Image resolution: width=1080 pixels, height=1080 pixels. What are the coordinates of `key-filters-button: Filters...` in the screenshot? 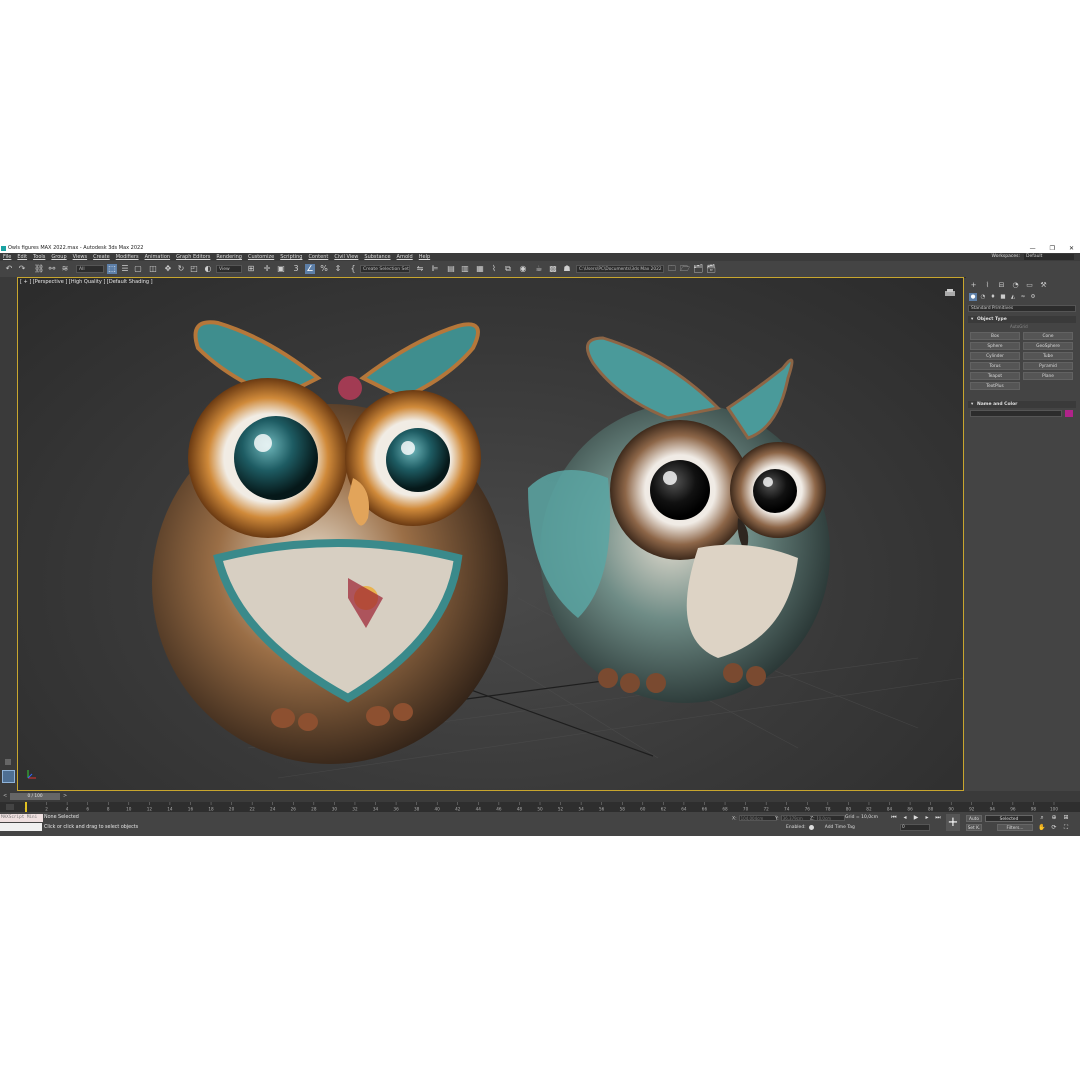 It's located at (1015, 827).